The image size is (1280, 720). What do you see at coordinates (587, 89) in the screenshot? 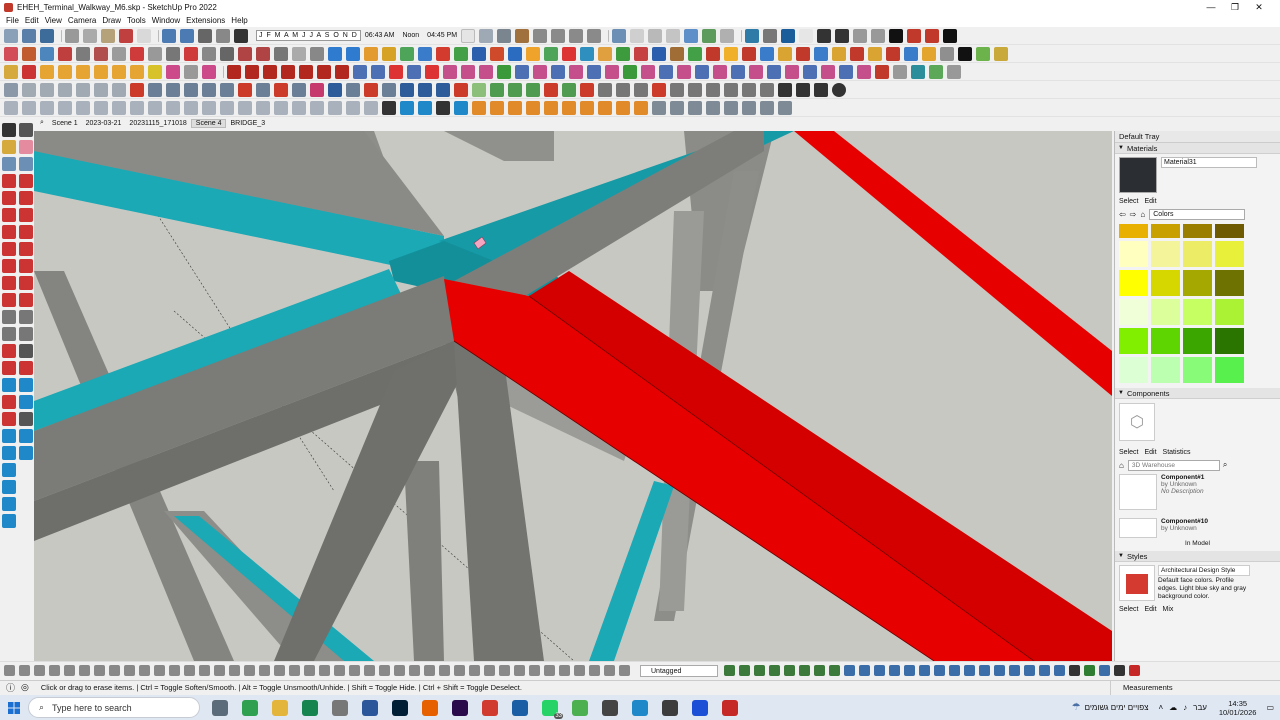
I see `plugin-red17-icon` at bounding box center [587, 89].